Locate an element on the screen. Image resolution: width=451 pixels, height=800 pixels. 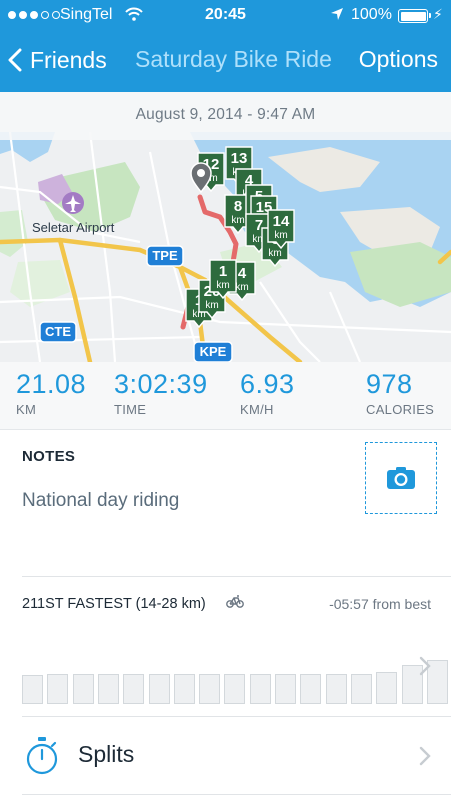
km-marker: 14km is located at coordinates (281, 229).